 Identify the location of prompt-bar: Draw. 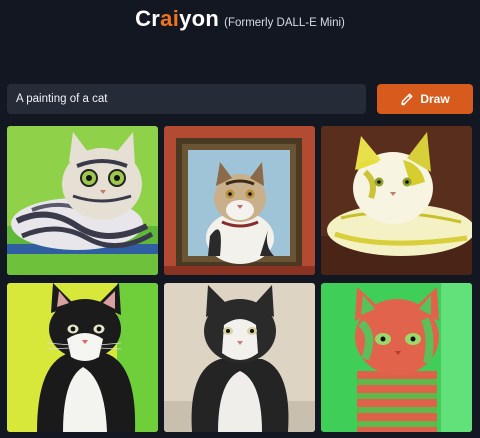
(240, 99).